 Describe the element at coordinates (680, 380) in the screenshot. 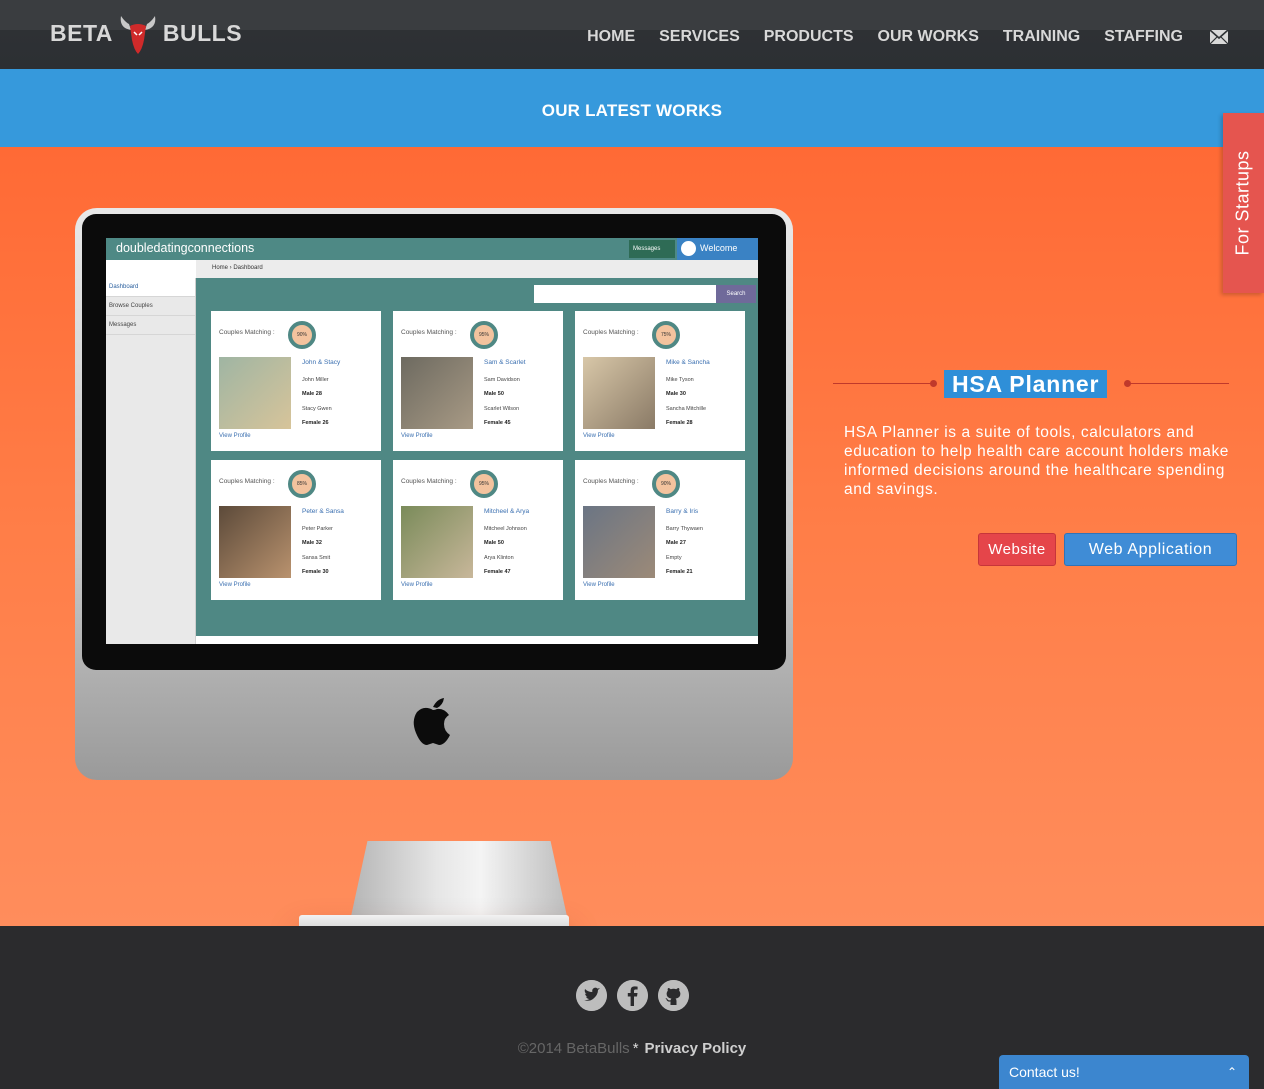

I see `person-one-name: Mike Tyson` at that location.